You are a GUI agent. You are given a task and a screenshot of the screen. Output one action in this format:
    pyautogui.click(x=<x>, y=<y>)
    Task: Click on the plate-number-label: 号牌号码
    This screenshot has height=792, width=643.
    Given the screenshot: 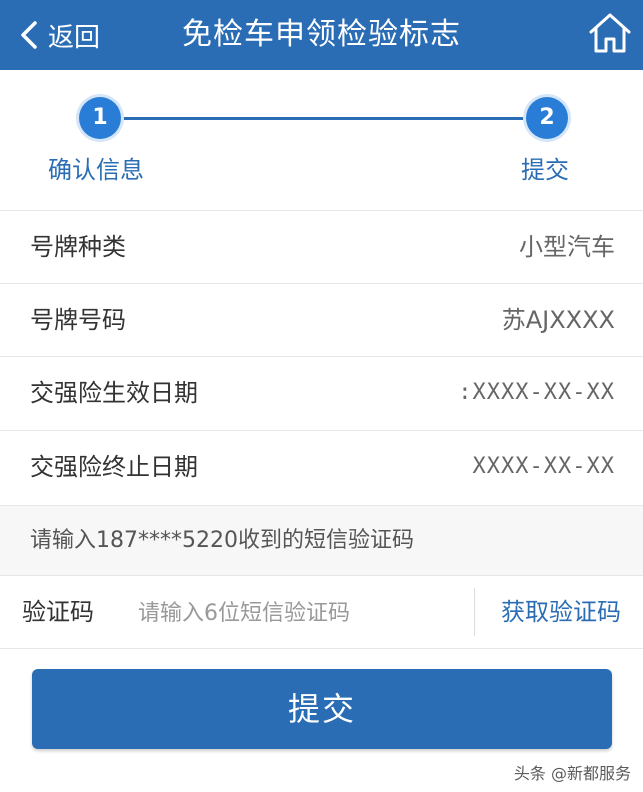 What is the action you would take?
    pyautogui.click(x=78, y=320)
    